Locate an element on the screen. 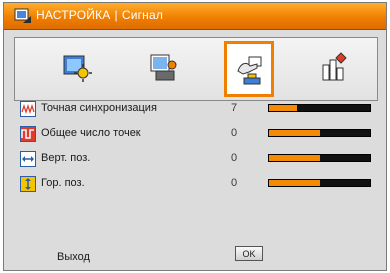  row-h-position: Верт. поз. 0 is located at coordinates (200, 159).